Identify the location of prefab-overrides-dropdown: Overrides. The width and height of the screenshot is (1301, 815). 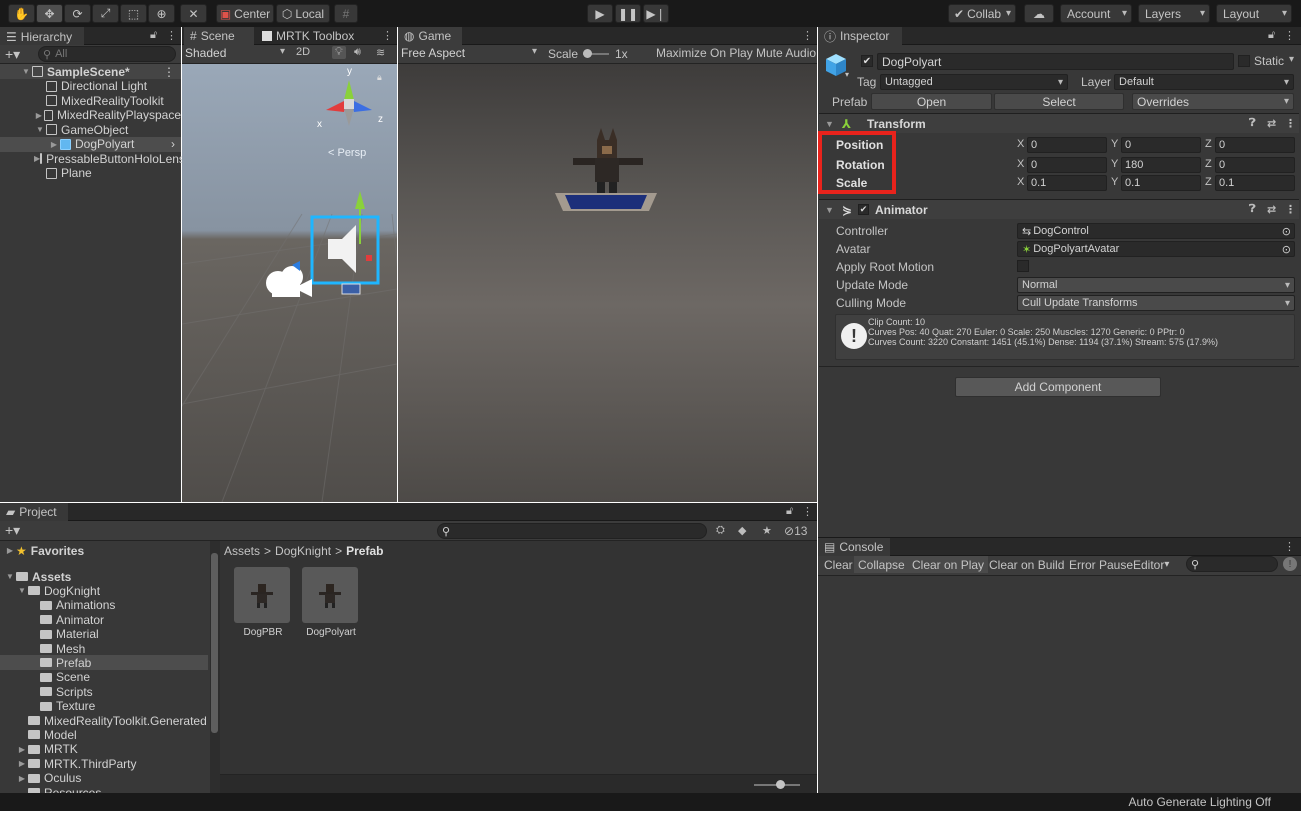
(1213, 101).